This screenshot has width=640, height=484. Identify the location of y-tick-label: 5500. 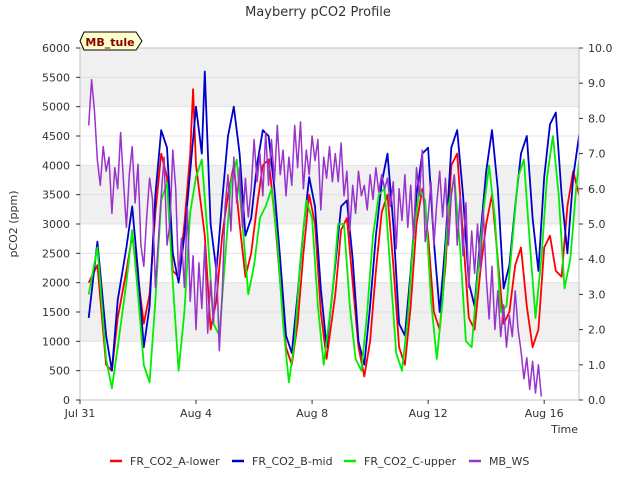
(56, 77).